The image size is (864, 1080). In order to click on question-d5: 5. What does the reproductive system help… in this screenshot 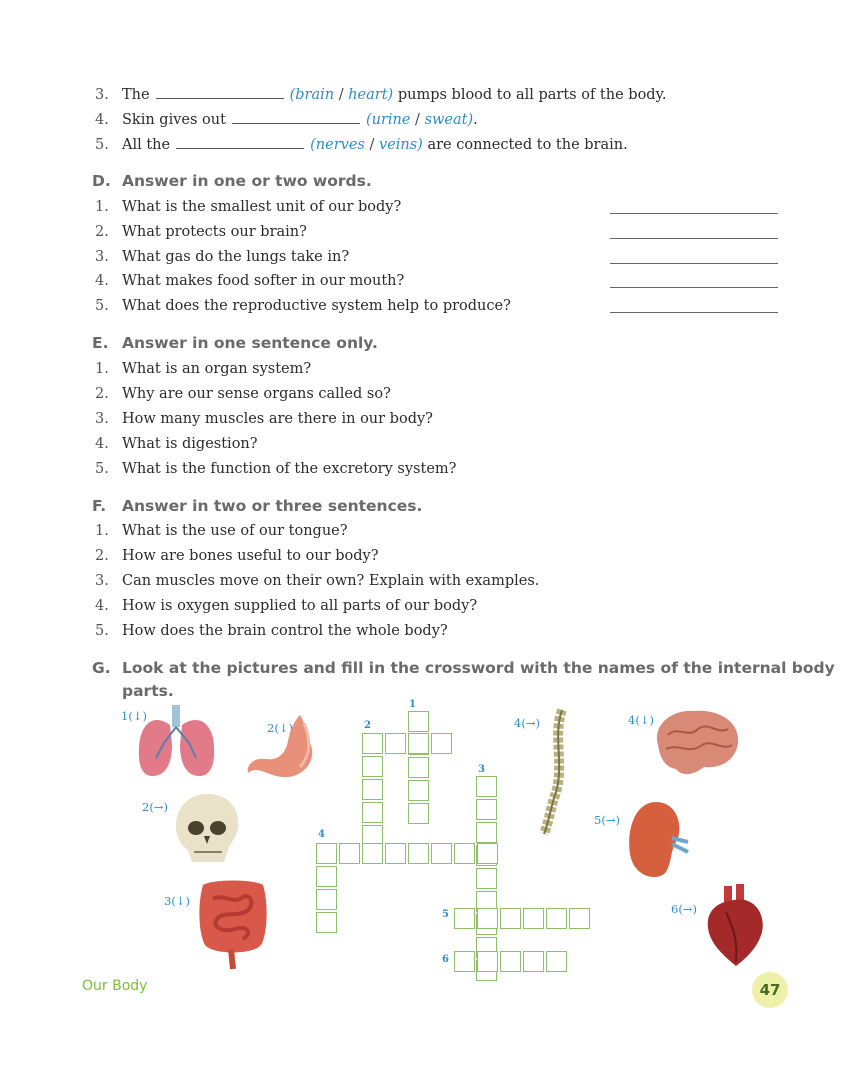, I will do `click(303, 306)`.